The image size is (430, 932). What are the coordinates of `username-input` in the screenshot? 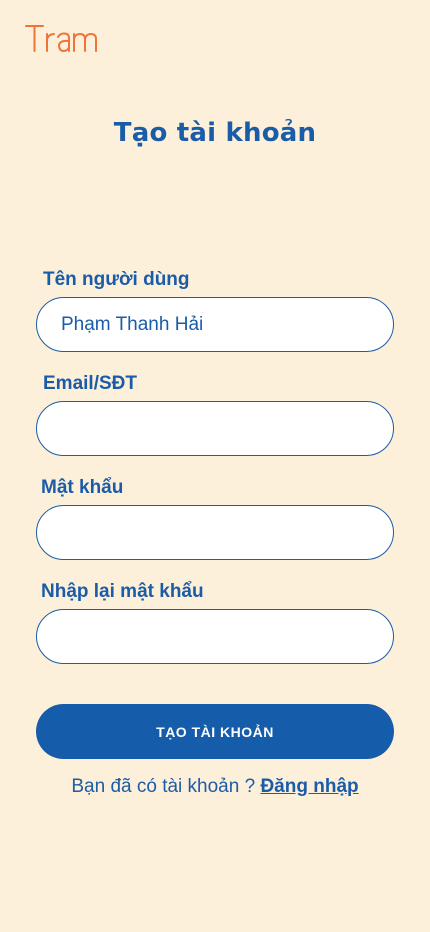 It's located at (215, 324).